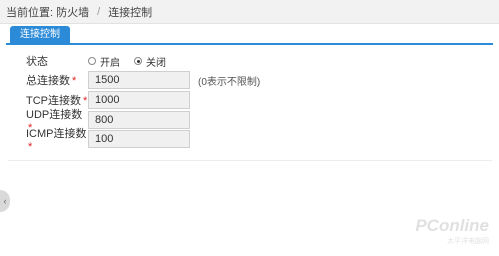 The width and height of the screenshot is (499, 256). I want to click on divider, so click(250, 160).